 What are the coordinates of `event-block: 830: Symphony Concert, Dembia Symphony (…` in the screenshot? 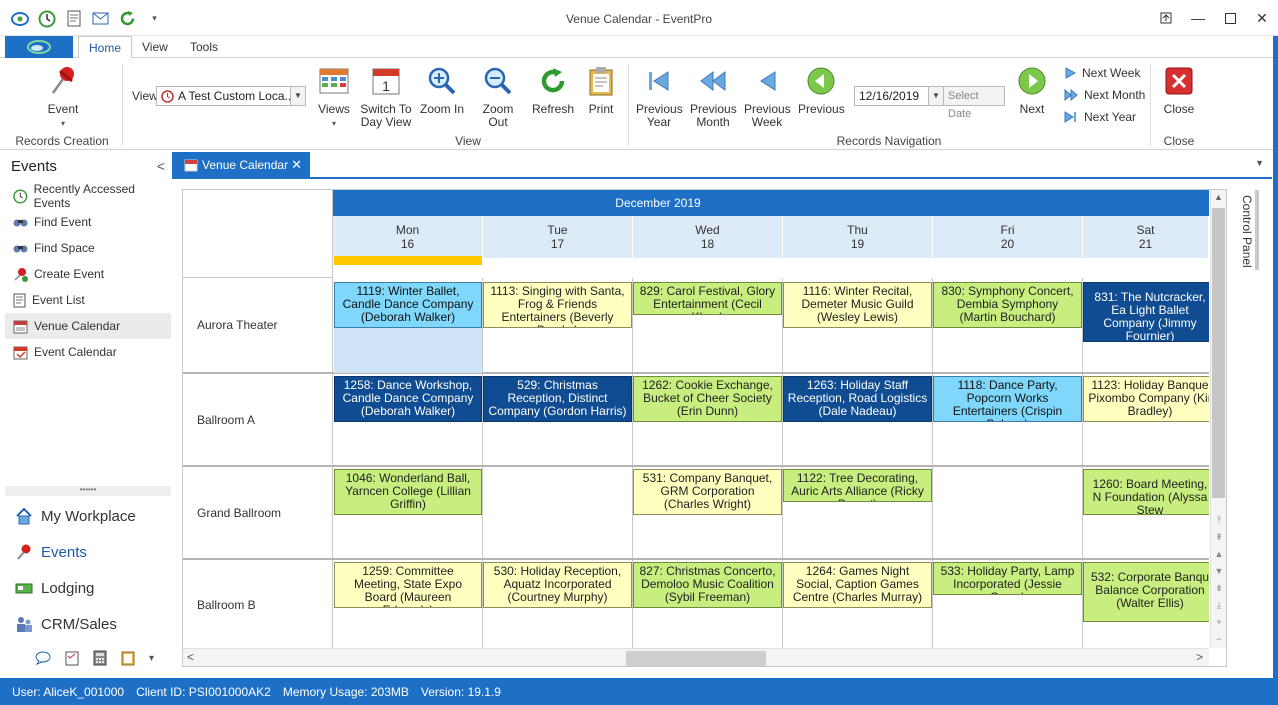 It's located at (1007, 305).